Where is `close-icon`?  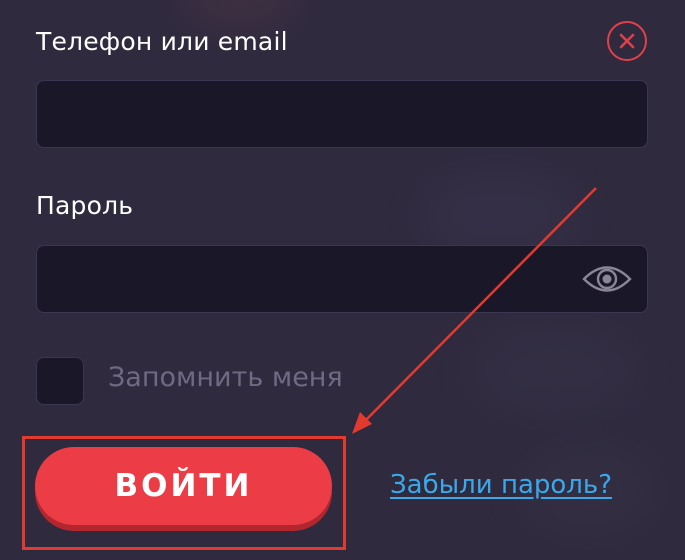 close-icon is located at coordinates (627, 41).